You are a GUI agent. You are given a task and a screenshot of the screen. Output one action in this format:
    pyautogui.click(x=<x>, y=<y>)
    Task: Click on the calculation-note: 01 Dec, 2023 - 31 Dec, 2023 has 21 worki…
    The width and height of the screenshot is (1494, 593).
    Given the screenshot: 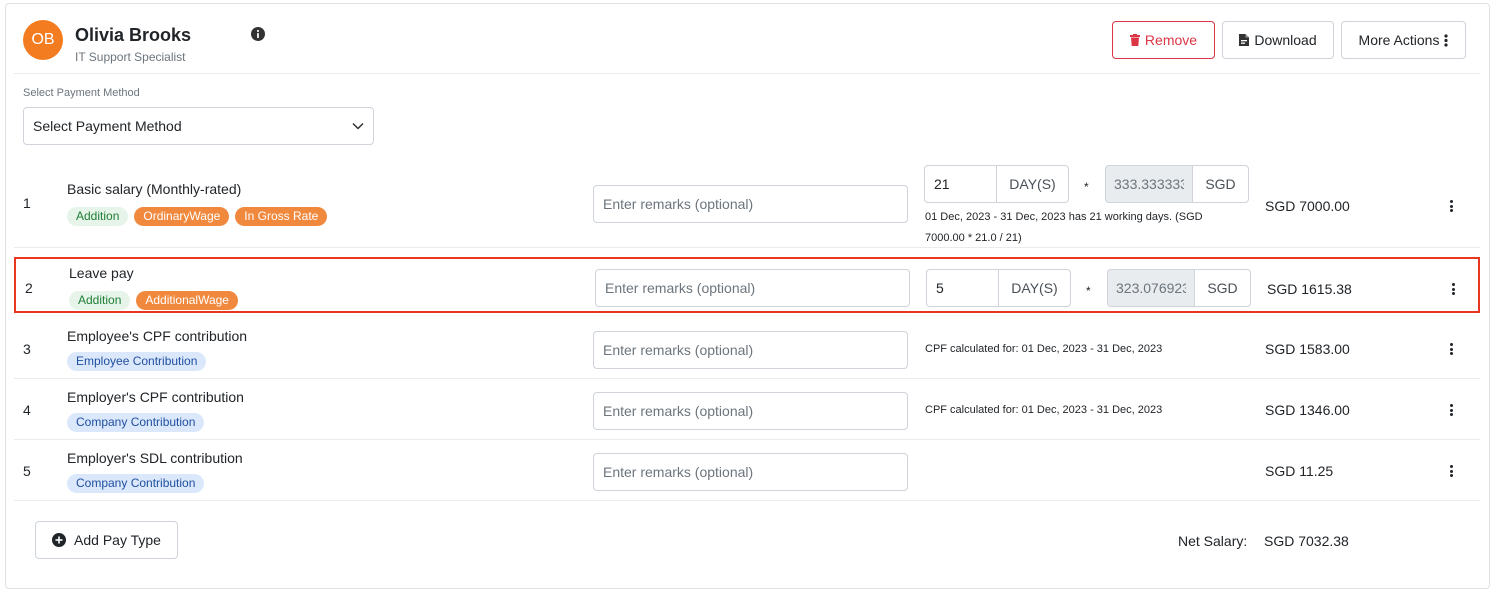 What is the action you would take?
    pyautogui.click(x=1064, y=227)
    